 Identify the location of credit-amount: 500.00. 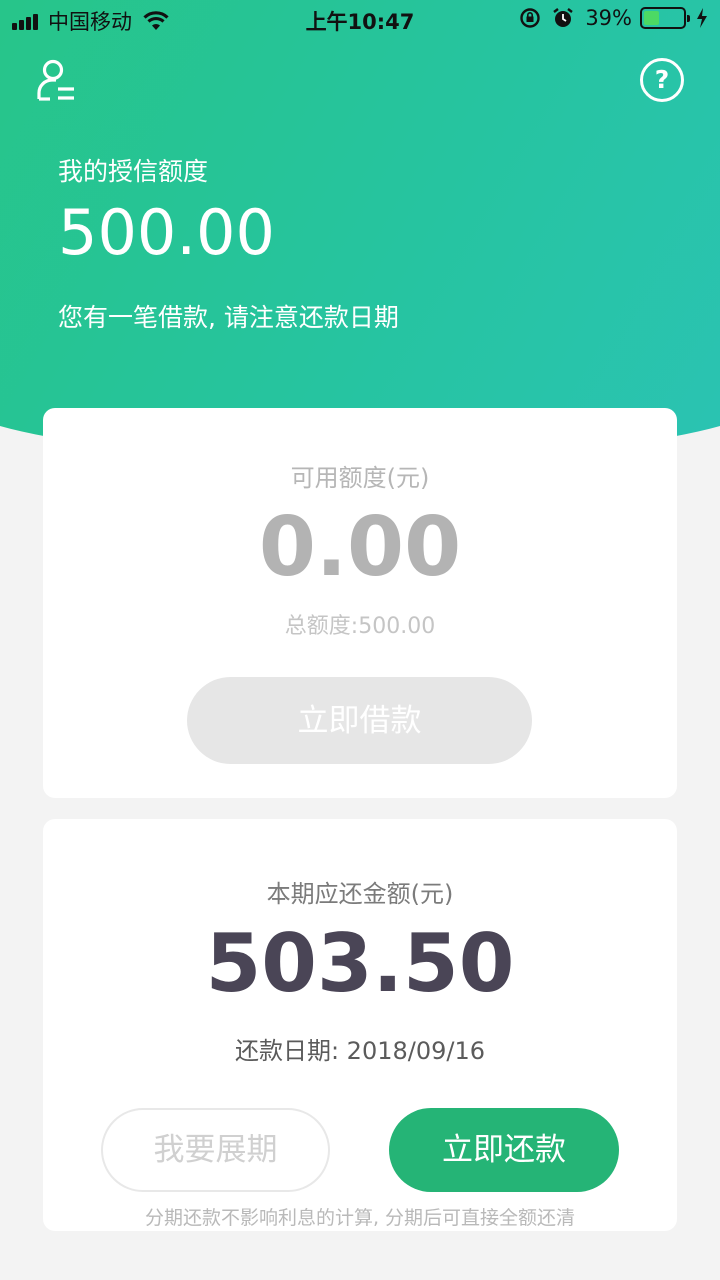
(166, 232).